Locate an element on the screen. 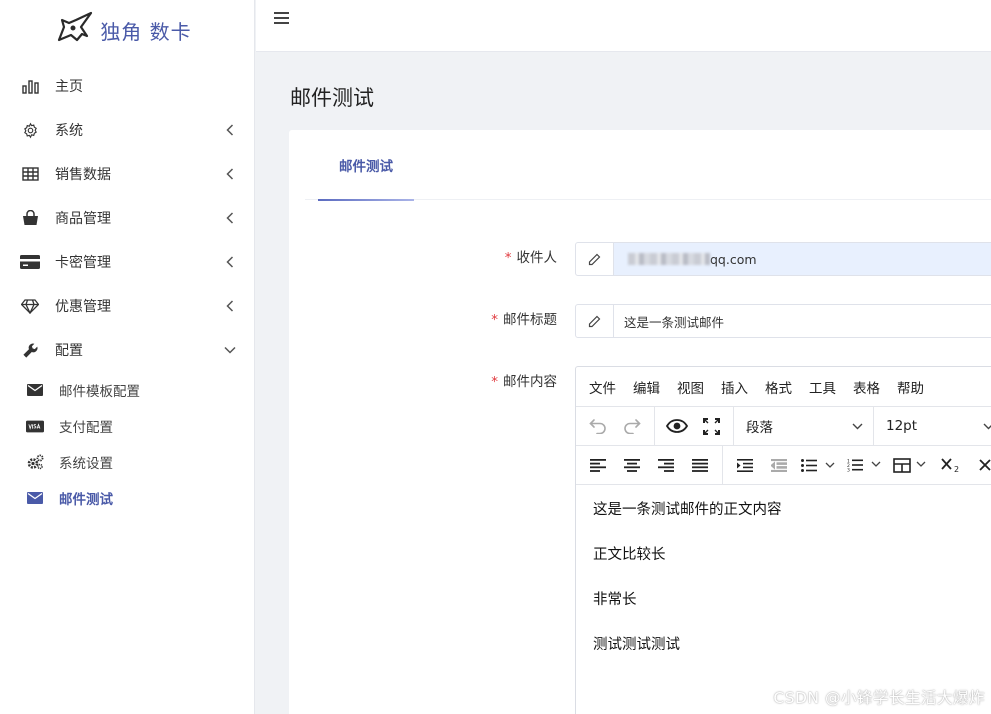  preview-eye-icon is located at coordinates (677, 426).